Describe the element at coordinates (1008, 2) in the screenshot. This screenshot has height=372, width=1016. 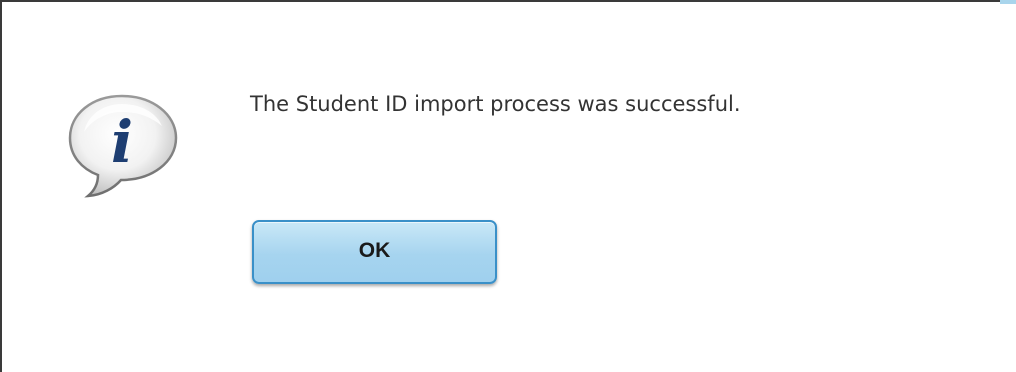
I see `window-edge-accent` at that location.